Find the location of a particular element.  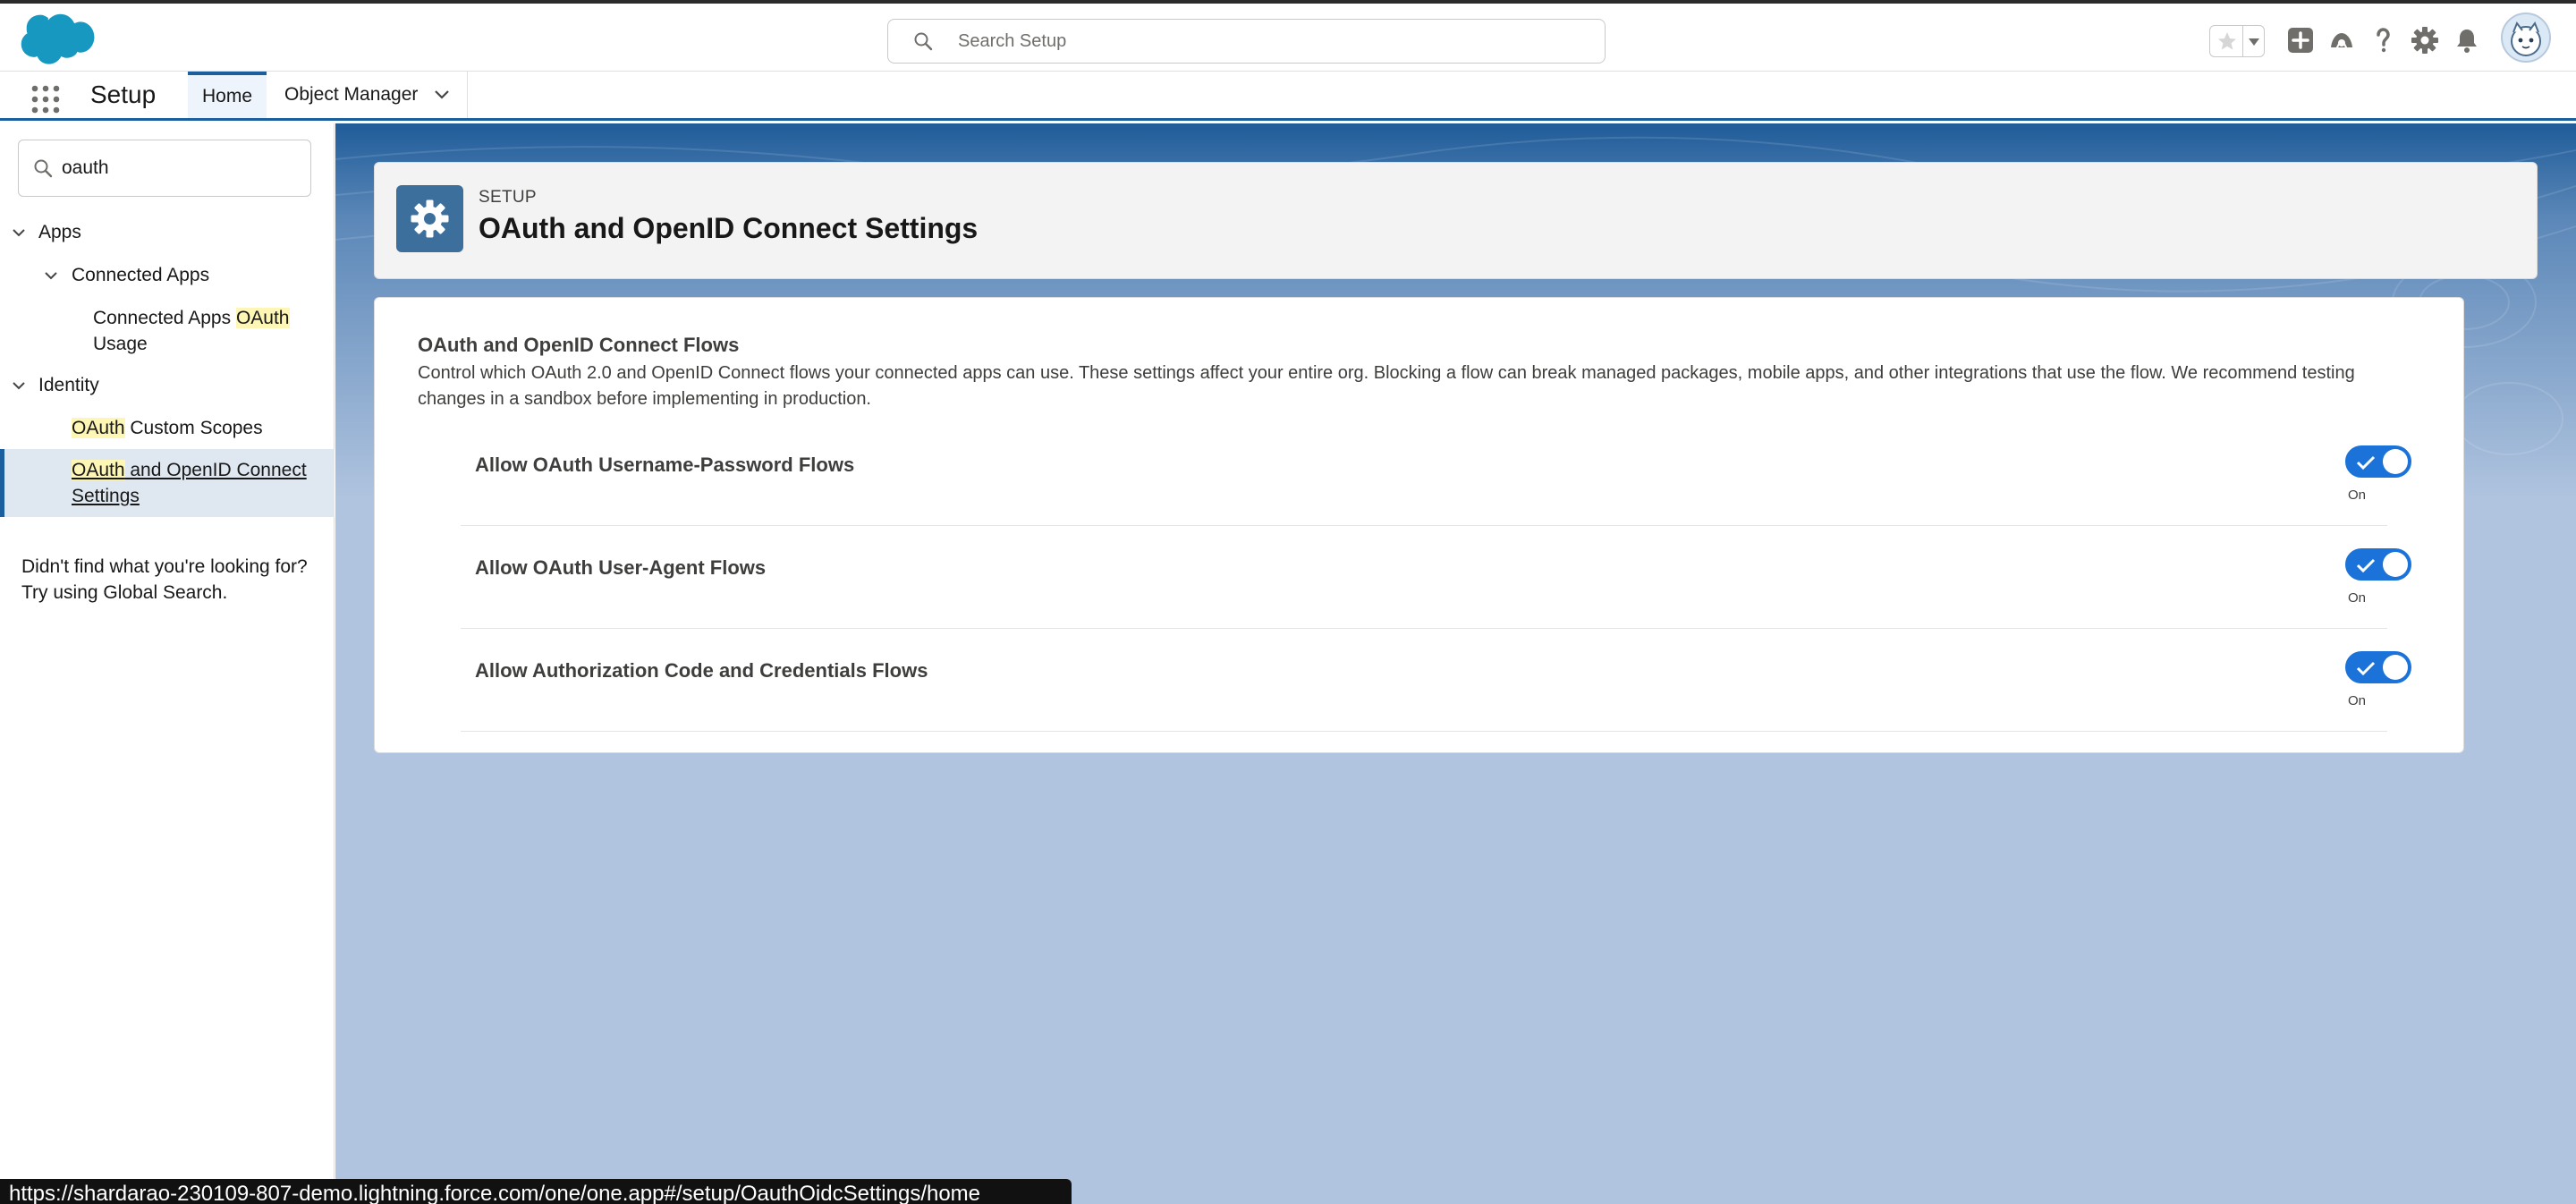

trailhead-icon is located at coordinates (2341, 40).